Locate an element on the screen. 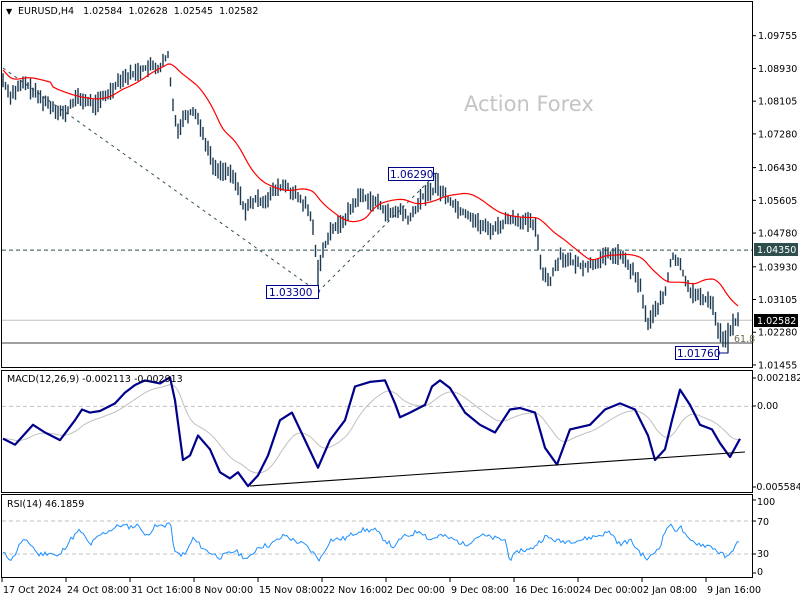 The width and height of the screenshot is (800, 600). close-value: 1.02582 is located at coordinates (238, 11).